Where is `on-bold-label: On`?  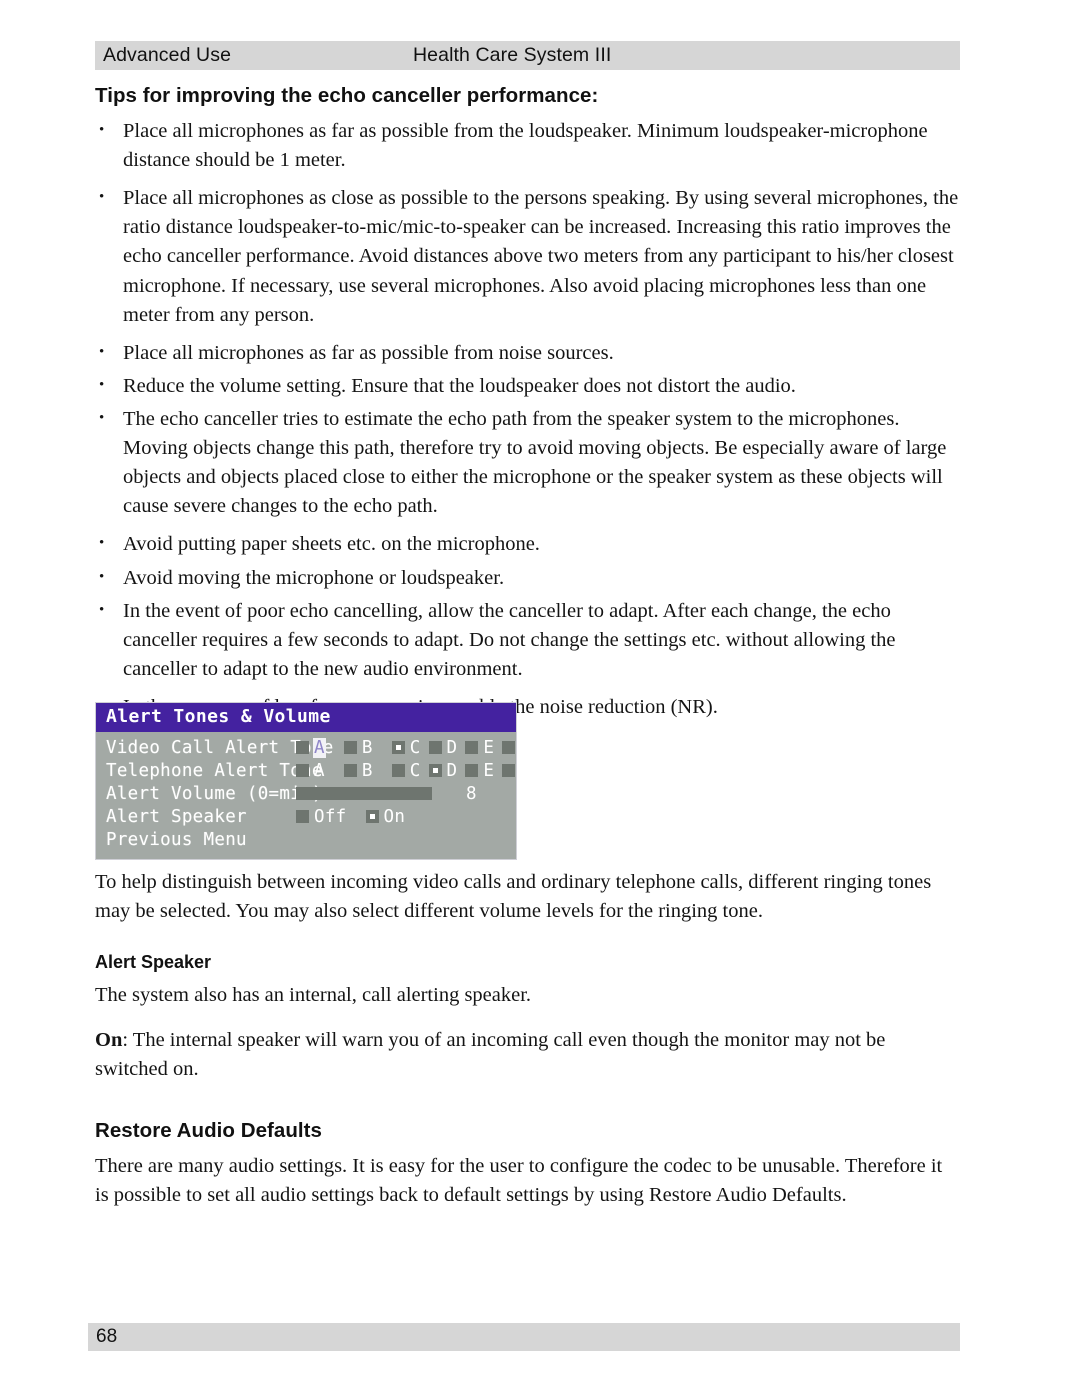
on-bold-label: On is located at coordinates (109, 1040).